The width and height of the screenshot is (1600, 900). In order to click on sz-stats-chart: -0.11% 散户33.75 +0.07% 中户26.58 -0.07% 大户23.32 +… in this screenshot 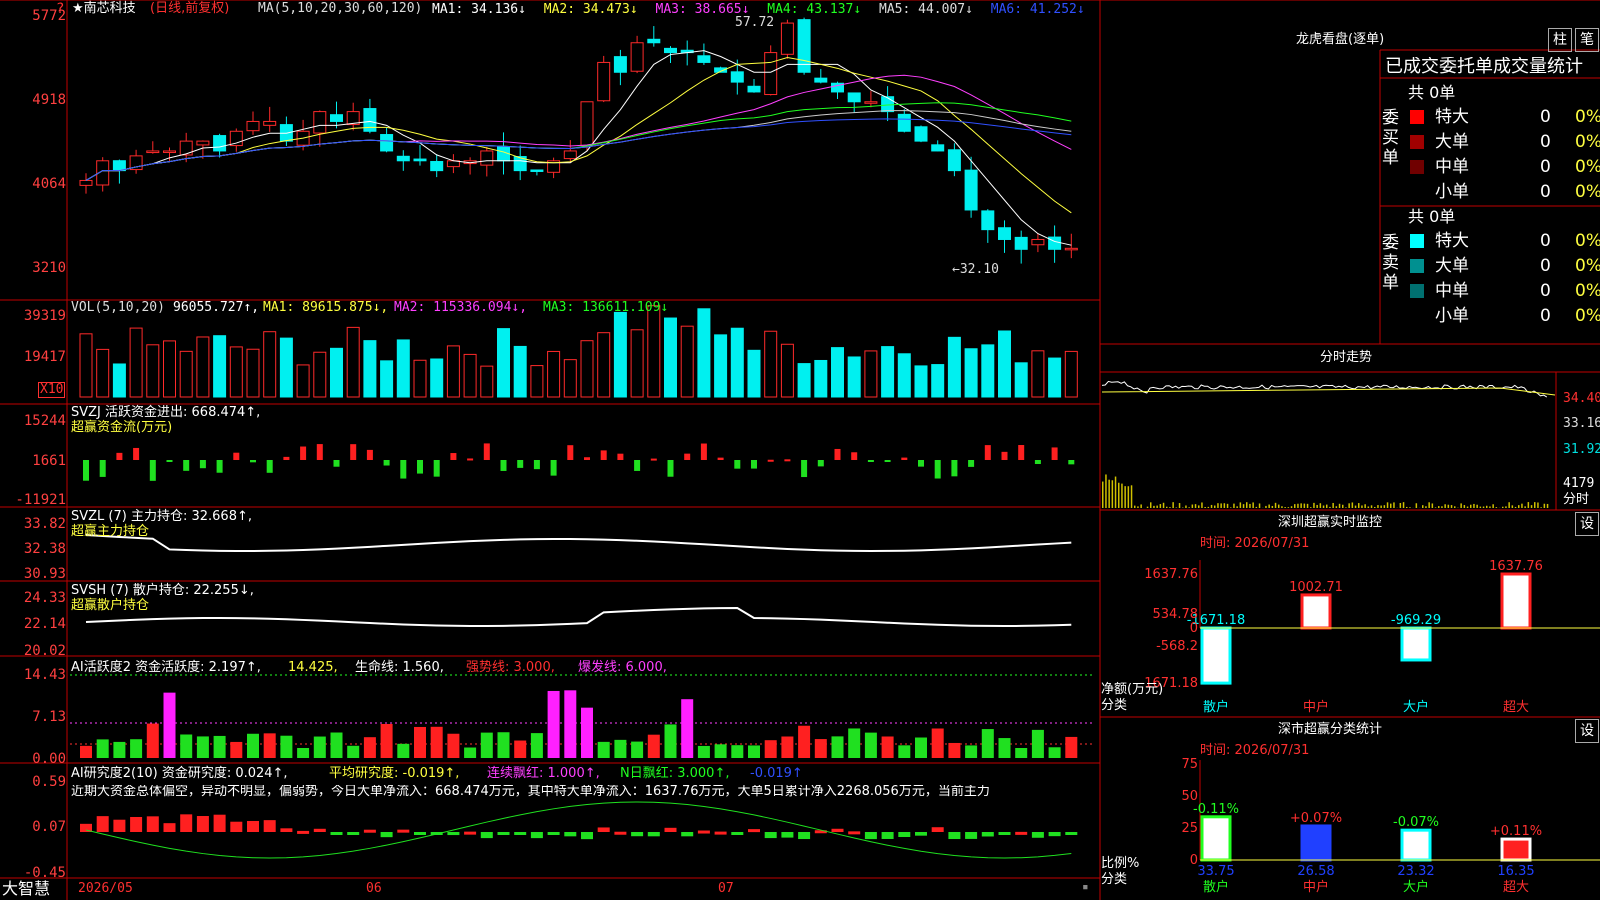, I will do `click(1390, 826)`.